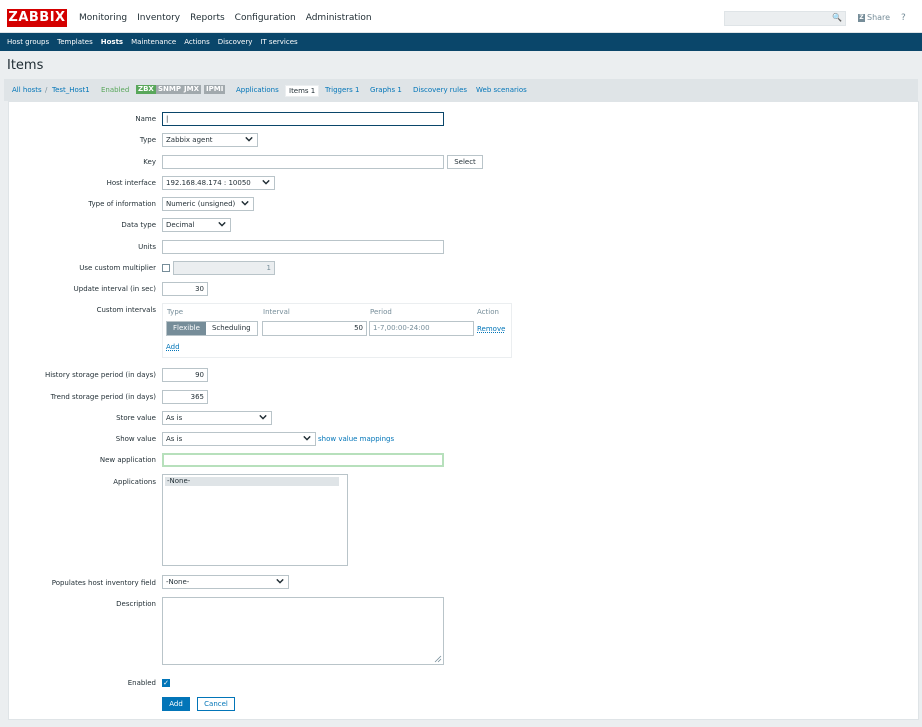 The width and height of the screenshot is (922, 727). What do you see at coordinates (126, 310) in the screenshot?
I see `custom-intervals-label: Custom intervals` at bounding box center [126, 310].